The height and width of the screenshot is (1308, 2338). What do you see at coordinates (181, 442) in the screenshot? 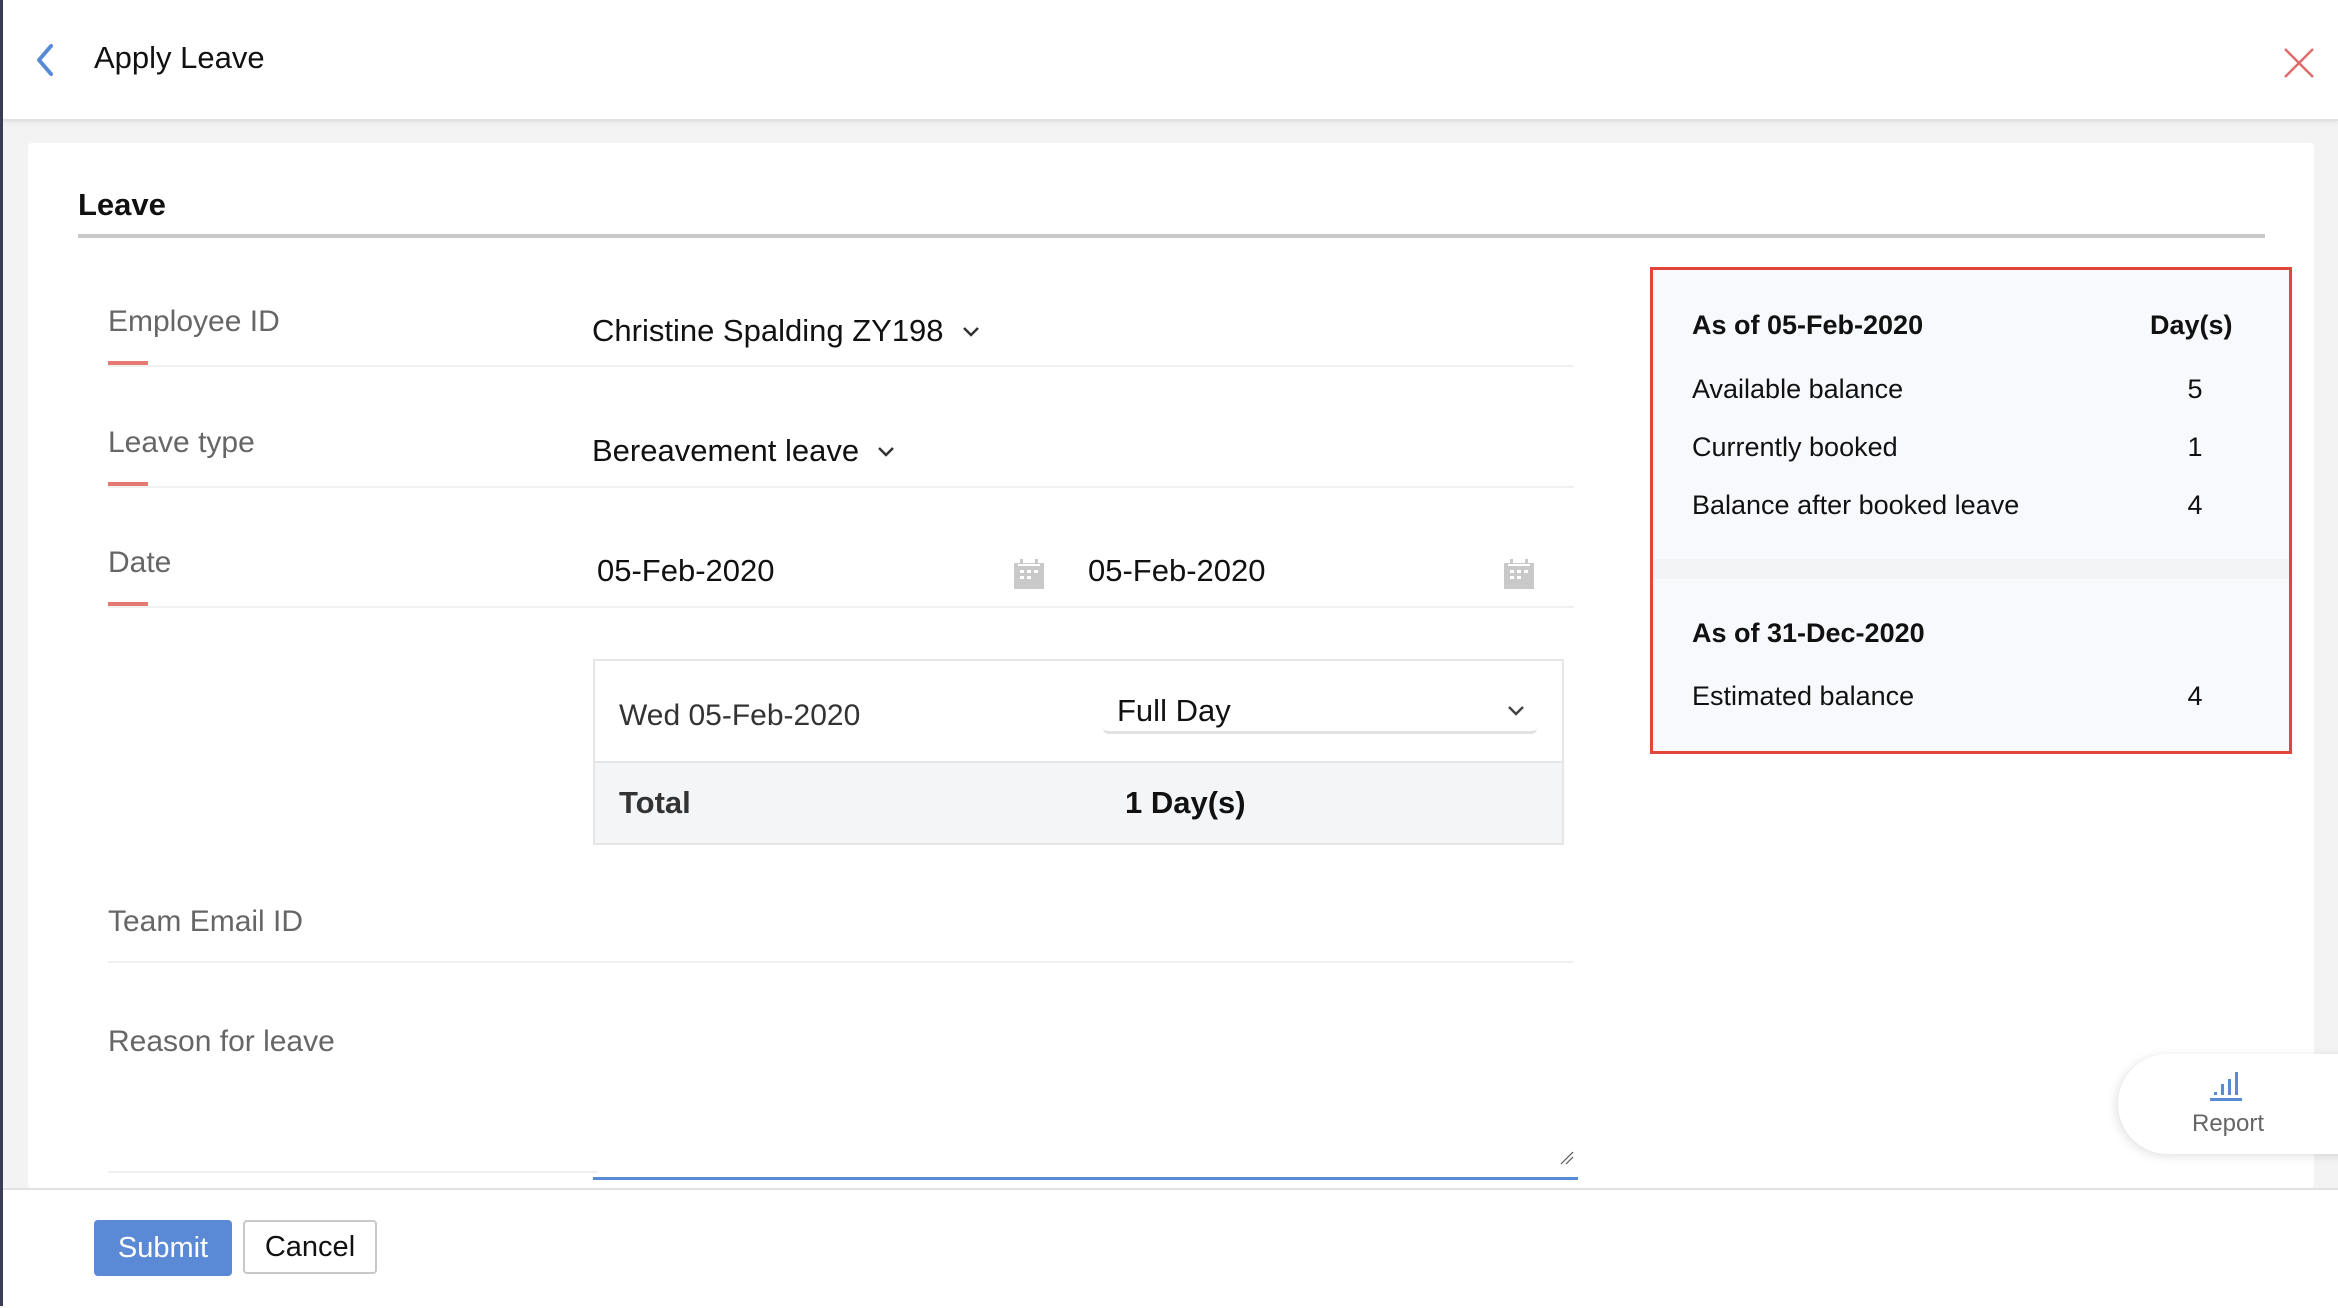
I see `leave-type-label: Leave type` at bounding box center [181, 442].